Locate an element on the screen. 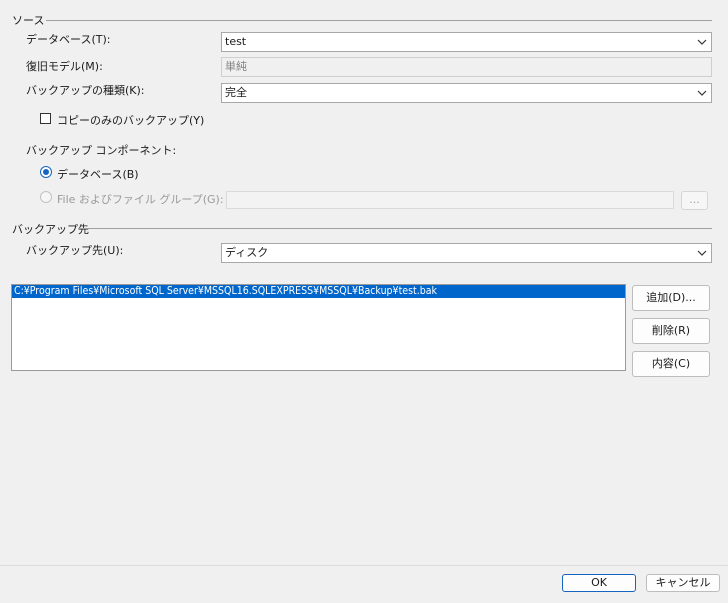  backup-component-label: バックアップ コンポーネント: is located at coordinates (101, 150).